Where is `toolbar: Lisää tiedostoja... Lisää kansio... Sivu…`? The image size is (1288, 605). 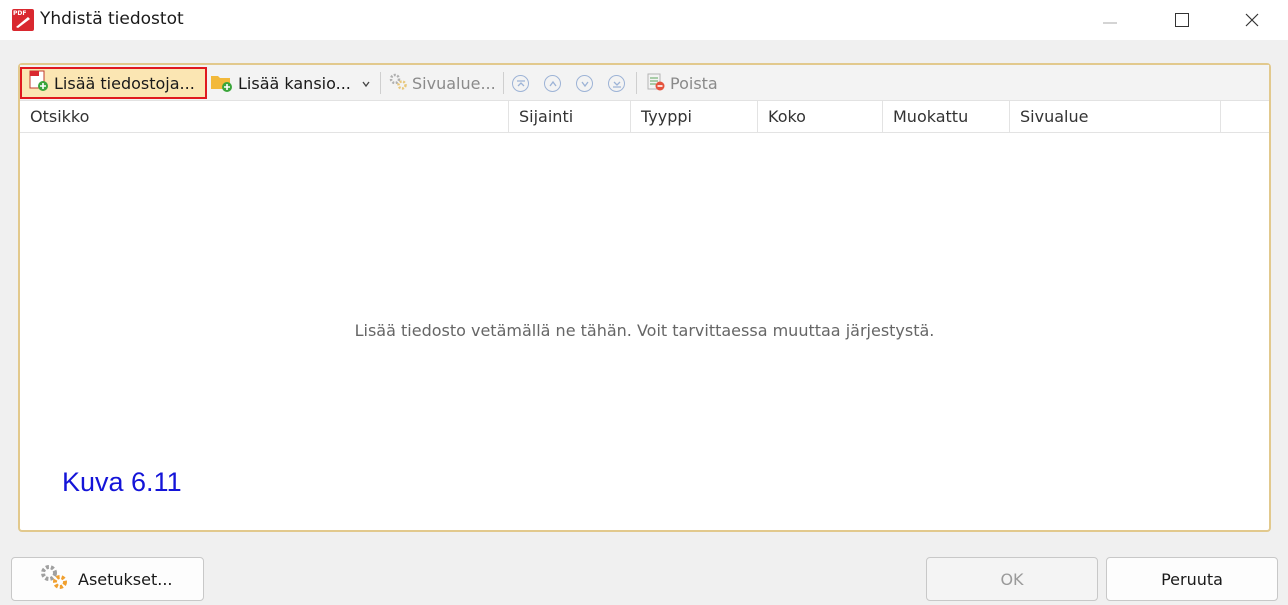
toolbar: Lisää tiedostoja... Lisää kansio... Sivu… is located at coordinates (644, 83).